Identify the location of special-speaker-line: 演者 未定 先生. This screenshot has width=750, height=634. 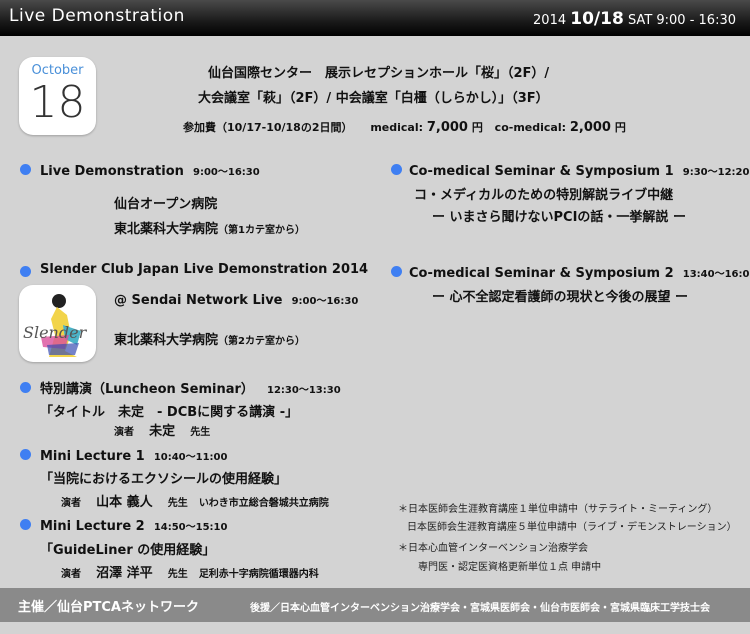
(162, 429).